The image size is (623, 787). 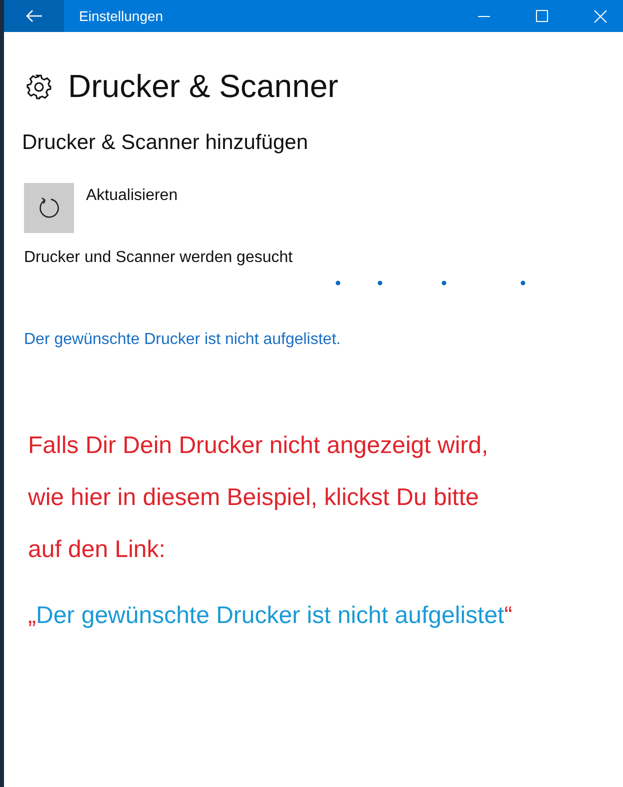 What do you see at coordinates (203, 86) in the screenshot?
I see `page-title: Drucker & Scanner` at bounding box center [203, 86].